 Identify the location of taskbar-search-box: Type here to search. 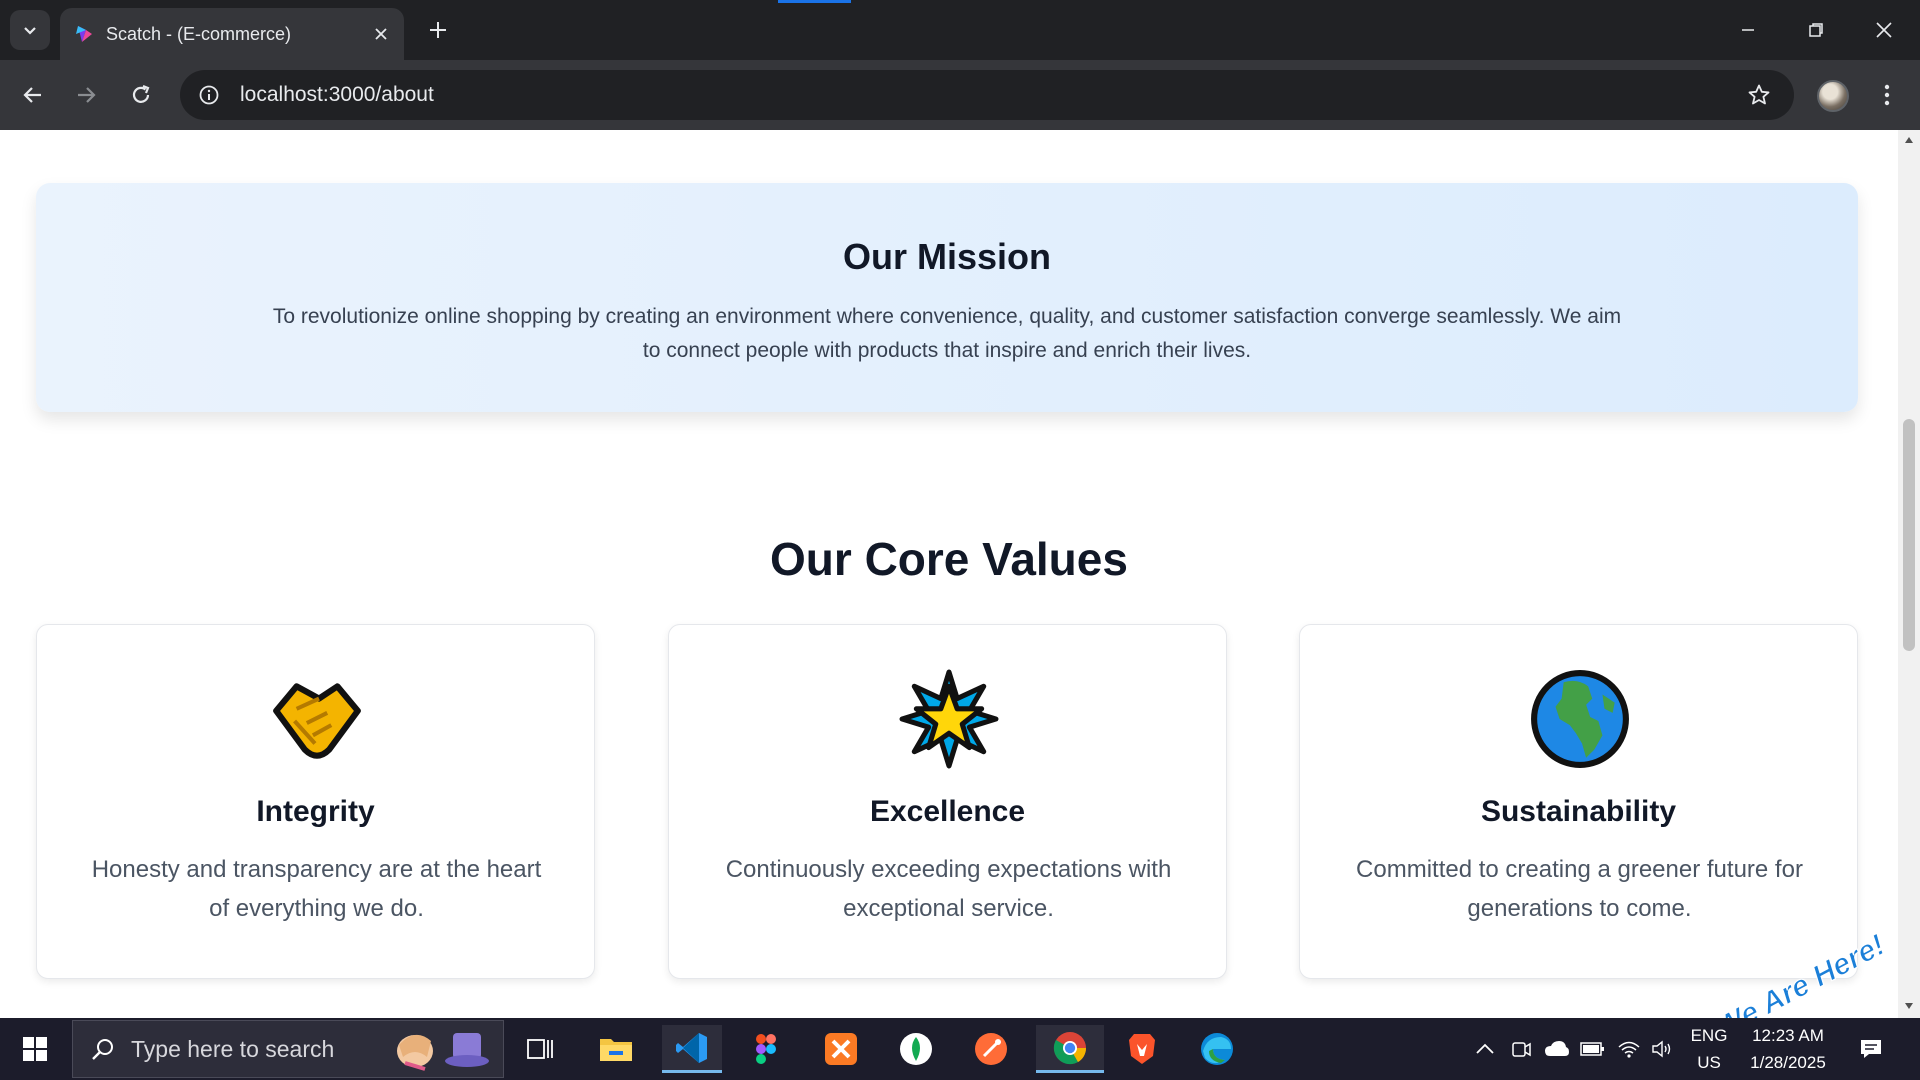
(288, 1049).